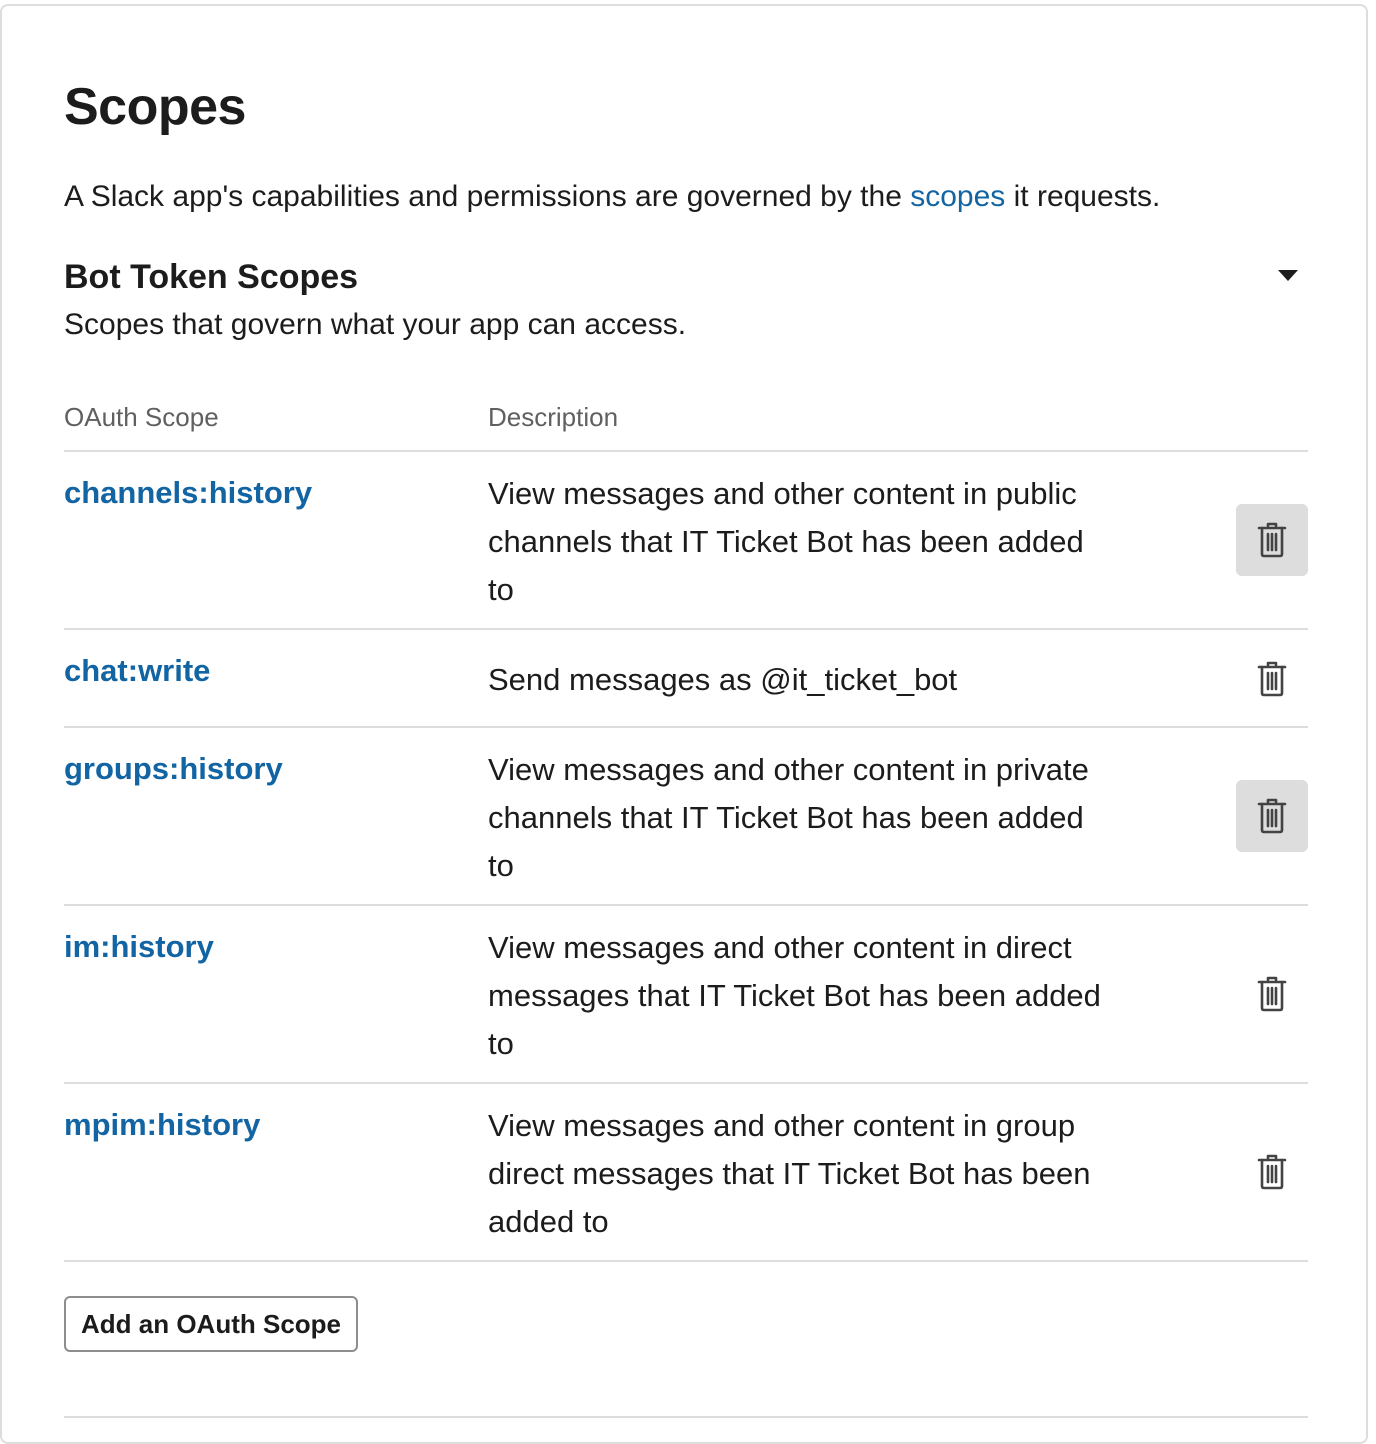 The height and width of the screenshot is (1444, 1376). I want to click on caret-down-icon, so click(1288, 275).